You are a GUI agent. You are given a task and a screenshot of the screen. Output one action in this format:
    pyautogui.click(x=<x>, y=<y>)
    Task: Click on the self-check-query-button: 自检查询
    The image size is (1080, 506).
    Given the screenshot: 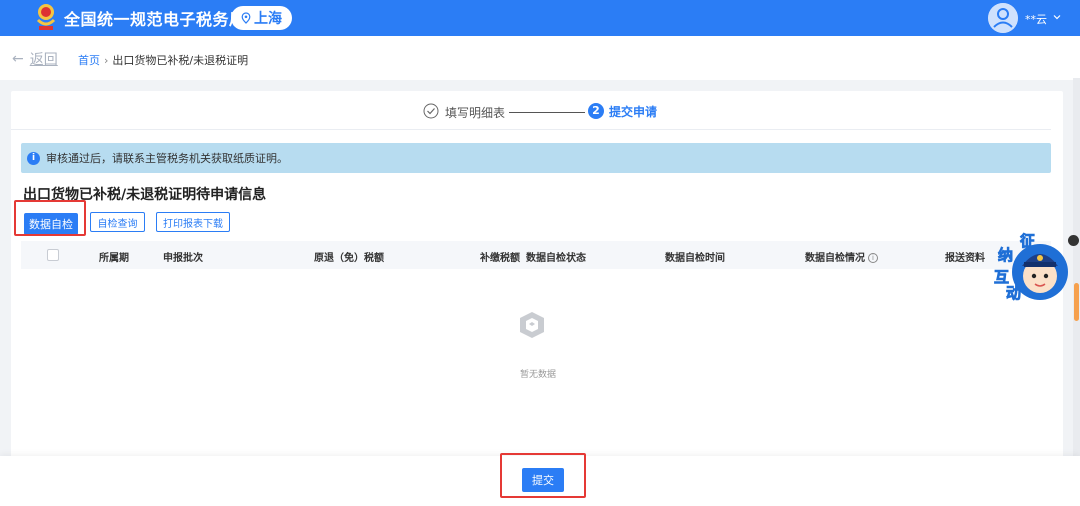 What is the action you would take?
    pyautogui.click(x=117, y=222)
    